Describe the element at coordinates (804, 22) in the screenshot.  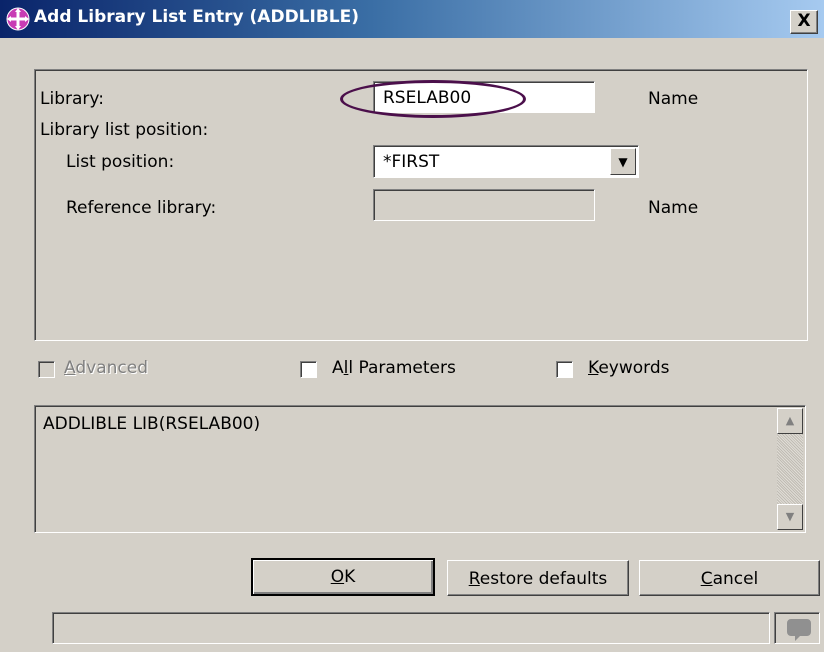
I see `close-button: X` at that location.